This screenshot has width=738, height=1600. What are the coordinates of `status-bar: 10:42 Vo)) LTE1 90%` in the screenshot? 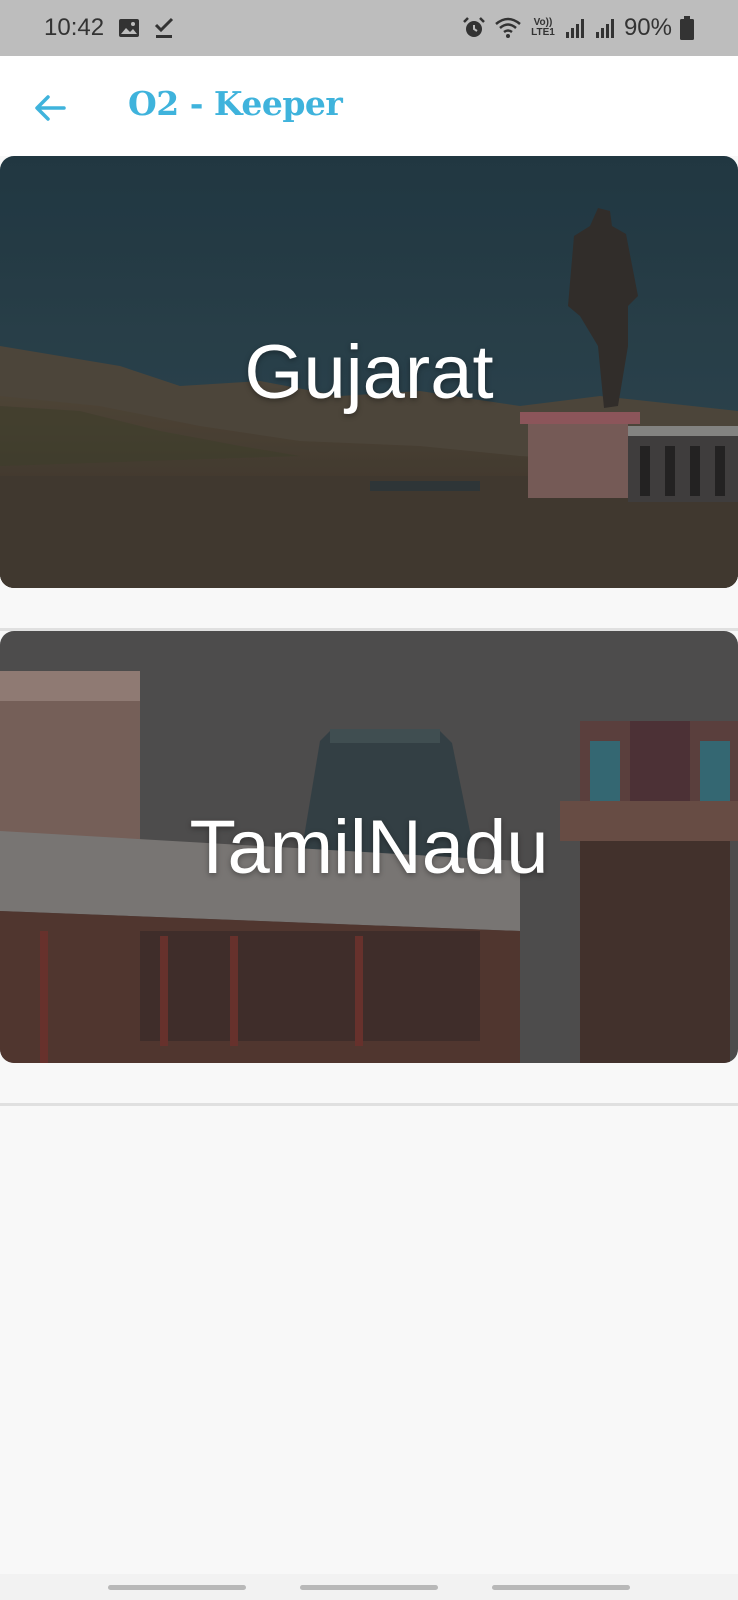 It's located at (369, 28).